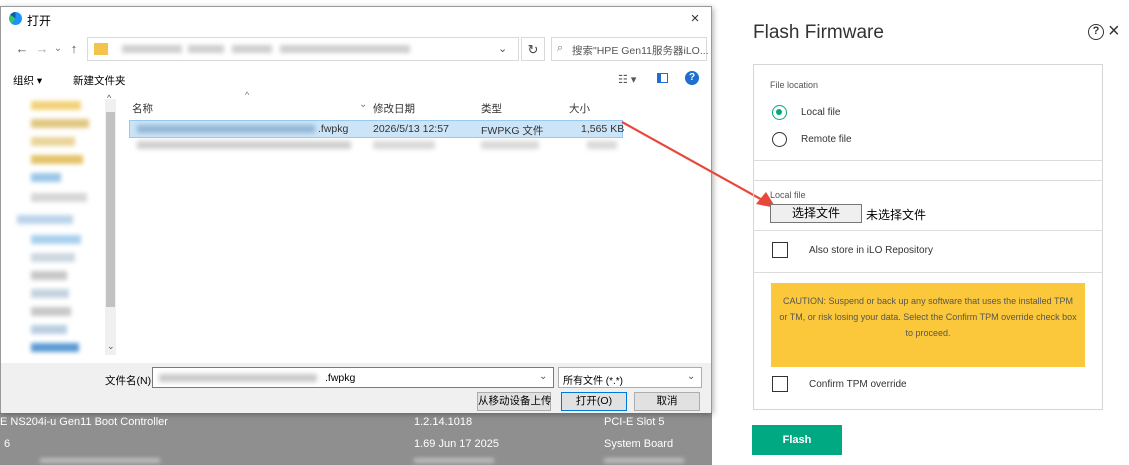 Image resolution: width=1129 pixels, height=465 pixels. Describe the element at coordinates (560, 48) in the screenshot. I see `search-icon: ⌕` at that location.